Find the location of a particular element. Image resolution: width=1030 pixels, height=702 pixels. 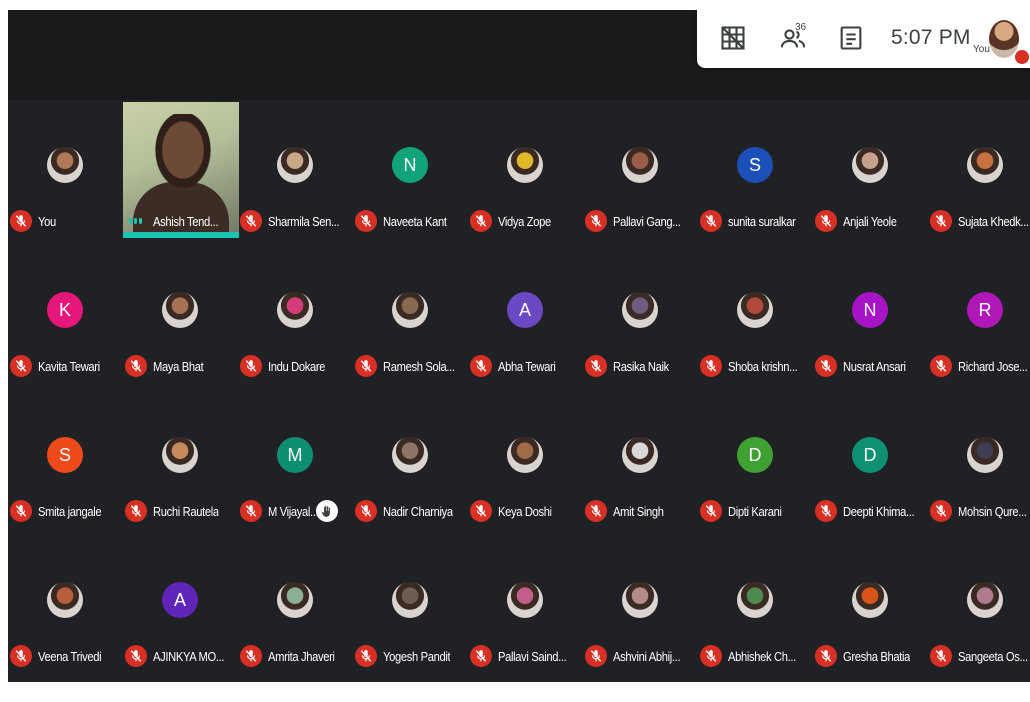

participant-name: Gresha Bhatia is located at coordinates (876, 656).